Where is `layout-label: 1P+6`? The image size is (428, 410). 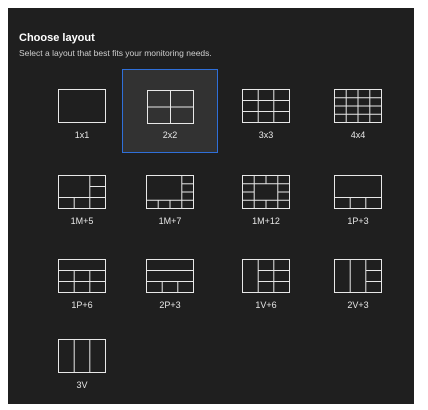
layout-label: 1P+6 is located at coordinates (82, 305).